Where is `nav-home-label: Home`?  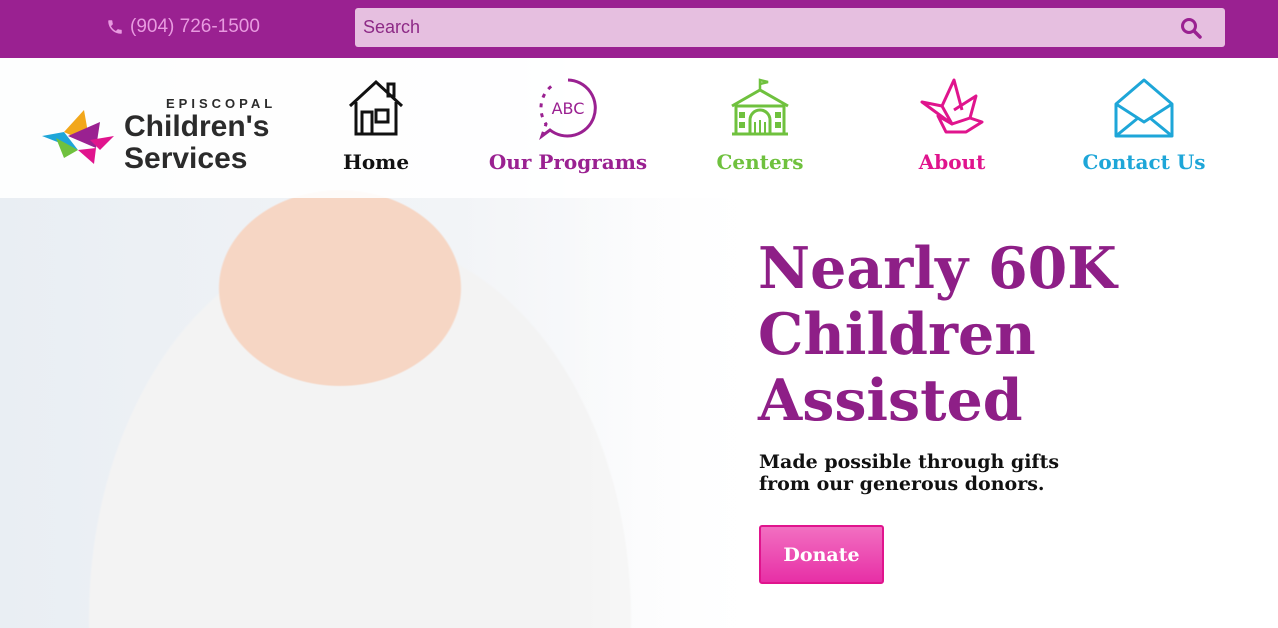
nav-home-label: Home is located at coordinates (376, 162).